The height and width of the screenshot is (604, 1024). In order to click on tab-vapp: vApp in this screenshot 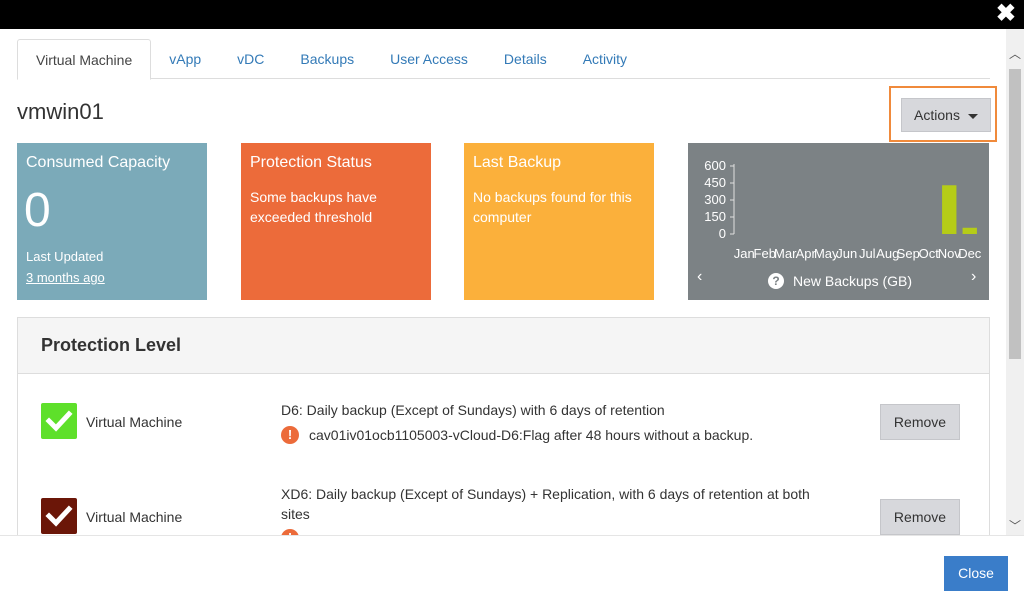, I will do `click(185, 59)`.